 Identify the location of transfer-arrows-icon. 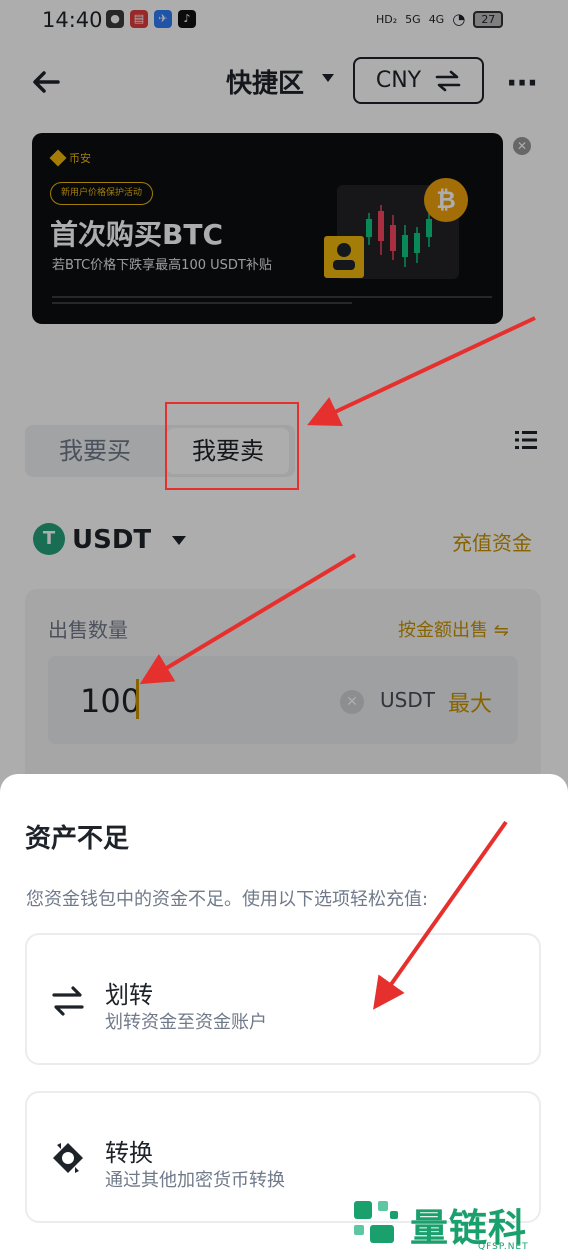
(68, 1001).